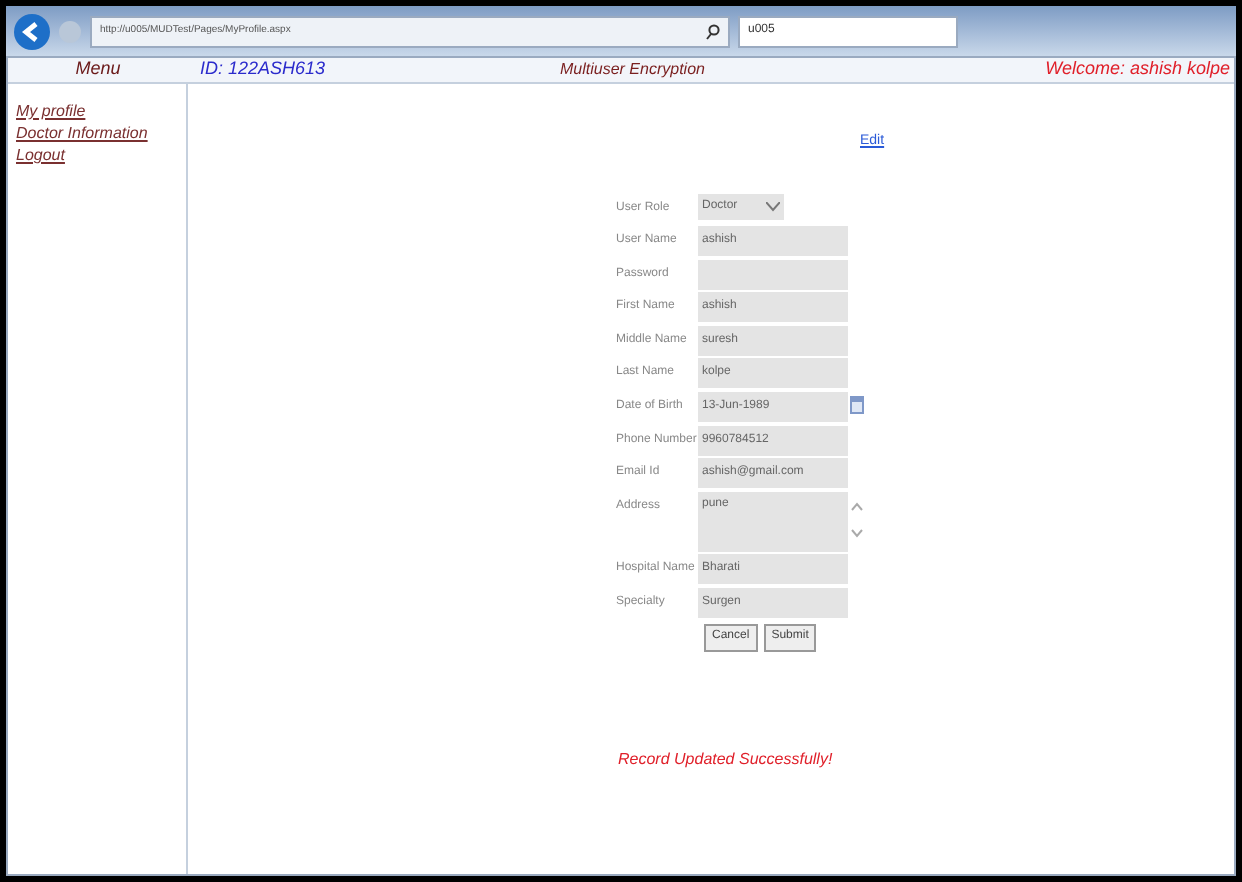 Image resolution: width=1242 pixels, height=882 pixels. What do you see at coordinates (725, 760) in the screenshot?
I see `success-message: Record Updated Successfully!` at bounding box center [725, 760].